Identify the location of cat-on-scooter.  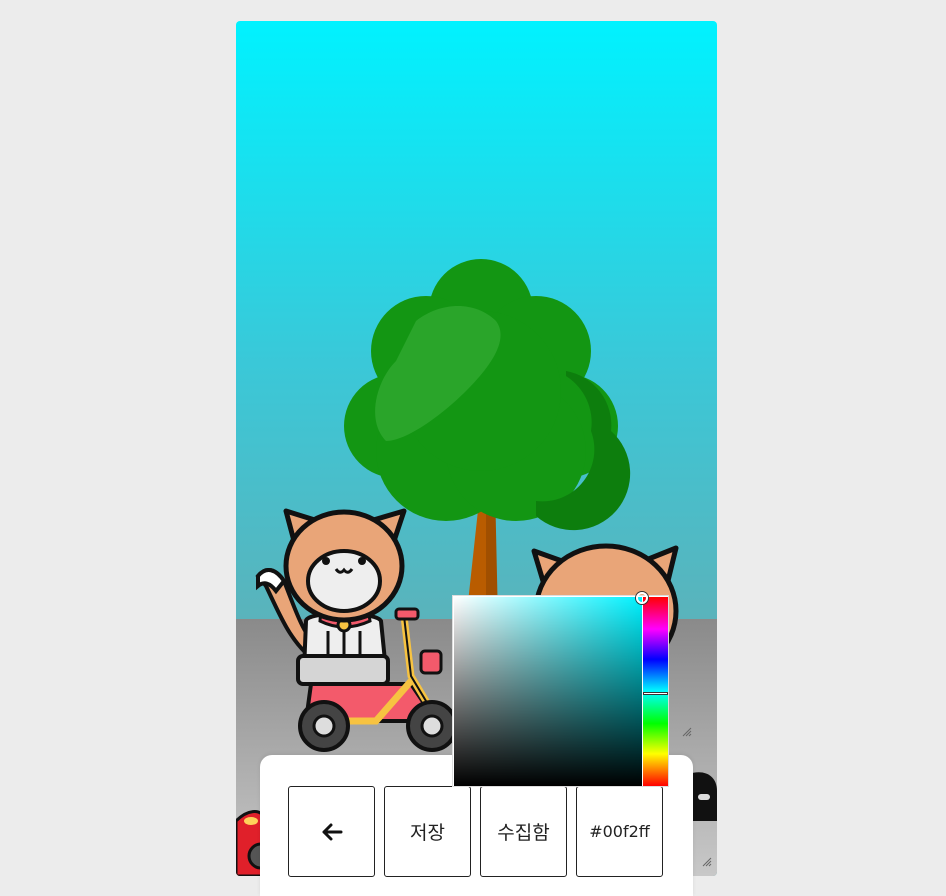
(356, 630).